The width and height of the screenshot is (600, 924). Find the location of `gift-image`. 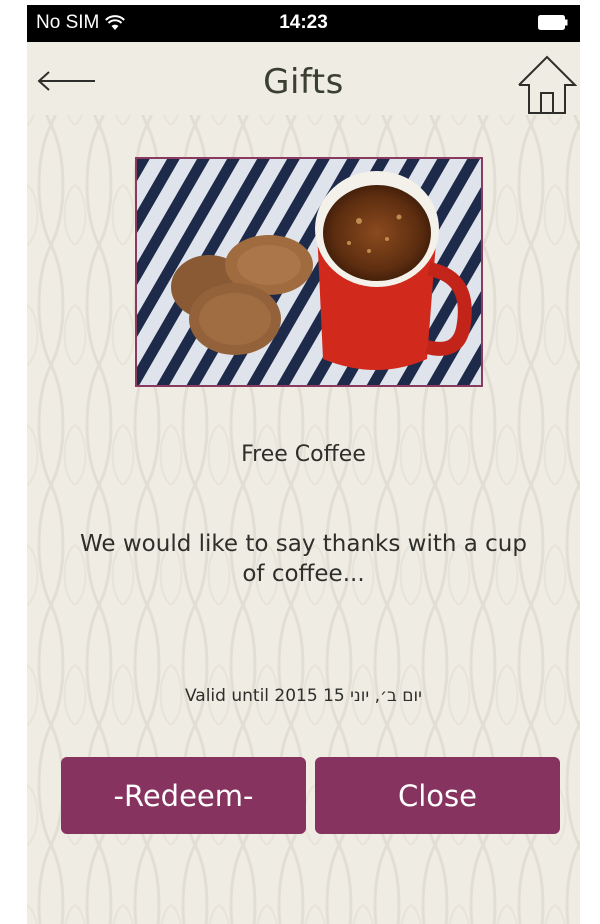

gift-image is located at coordinates (309, 272).